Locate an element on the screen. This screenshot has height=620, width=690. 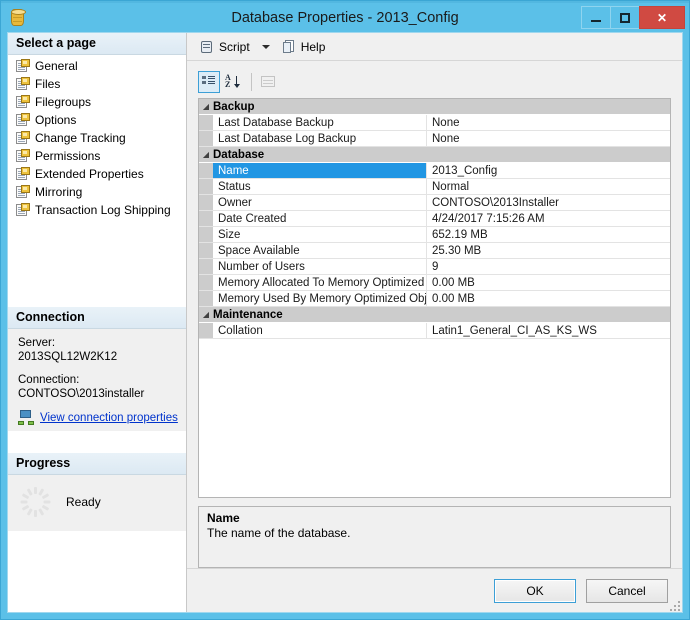
server-label: Server: is located at coordinates (37, 343).